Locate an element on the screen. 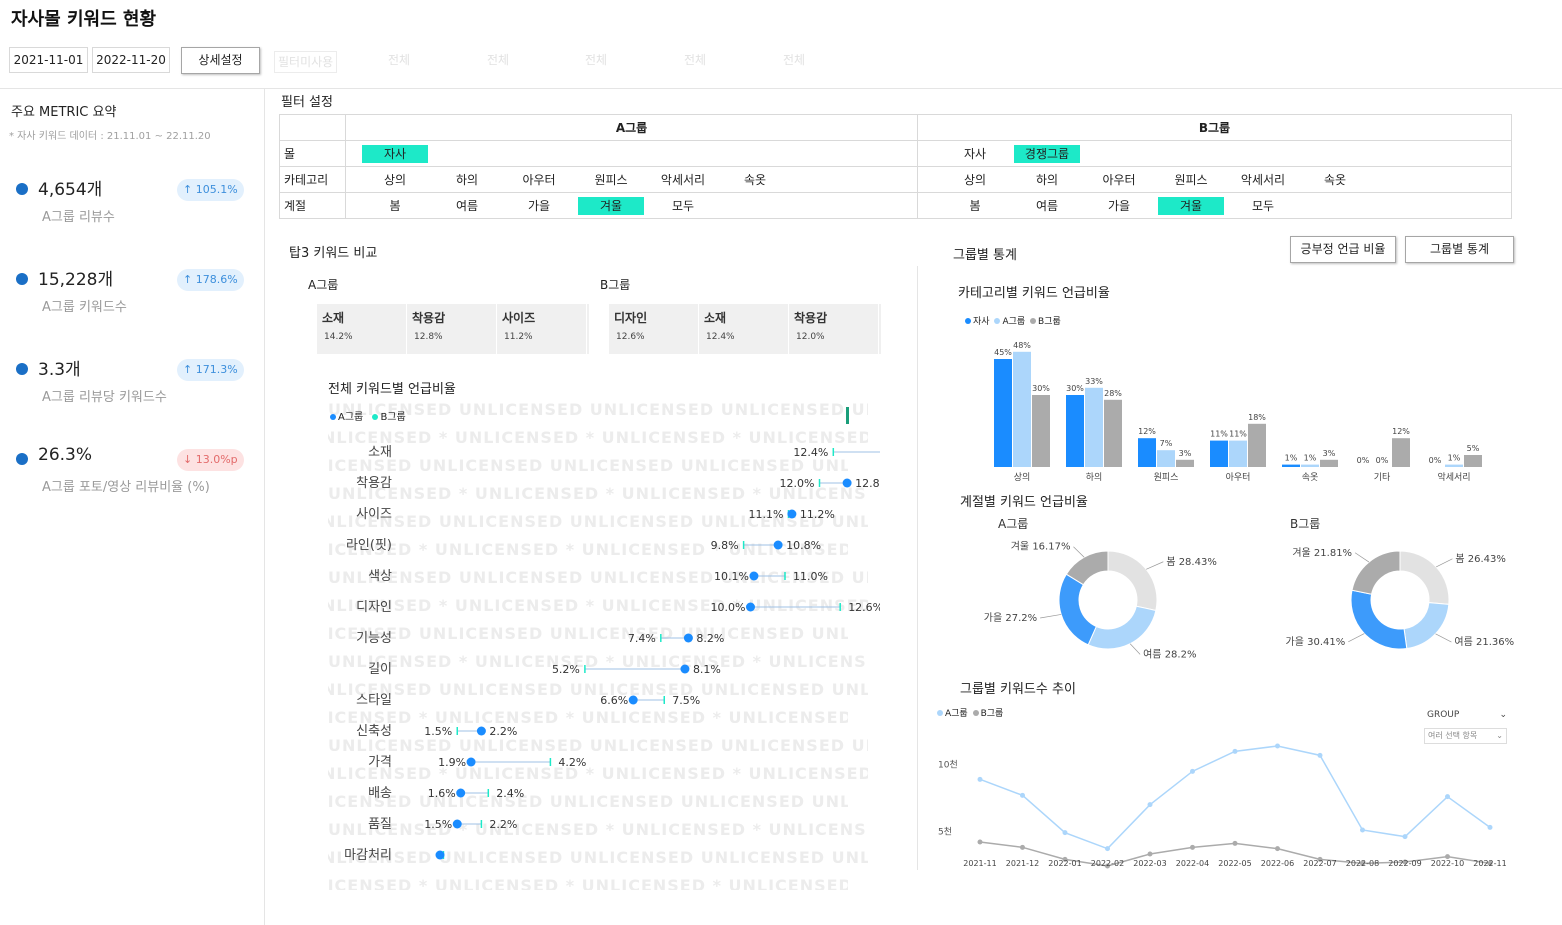 The width and height of the screenshot is (1562, 925). scroll-handle is located at coordinates (847, 415).